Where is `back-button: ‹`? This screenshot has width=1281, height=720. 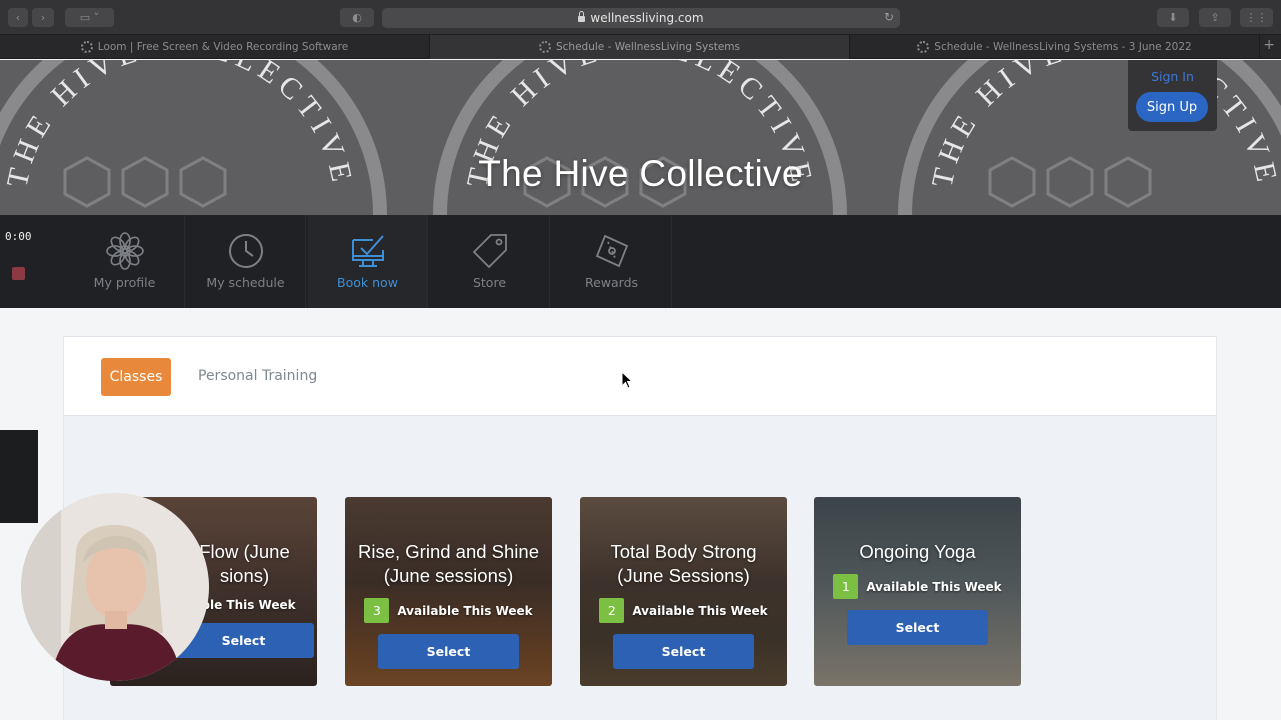 back-button: ‹ is located at coordinates (18, 17).